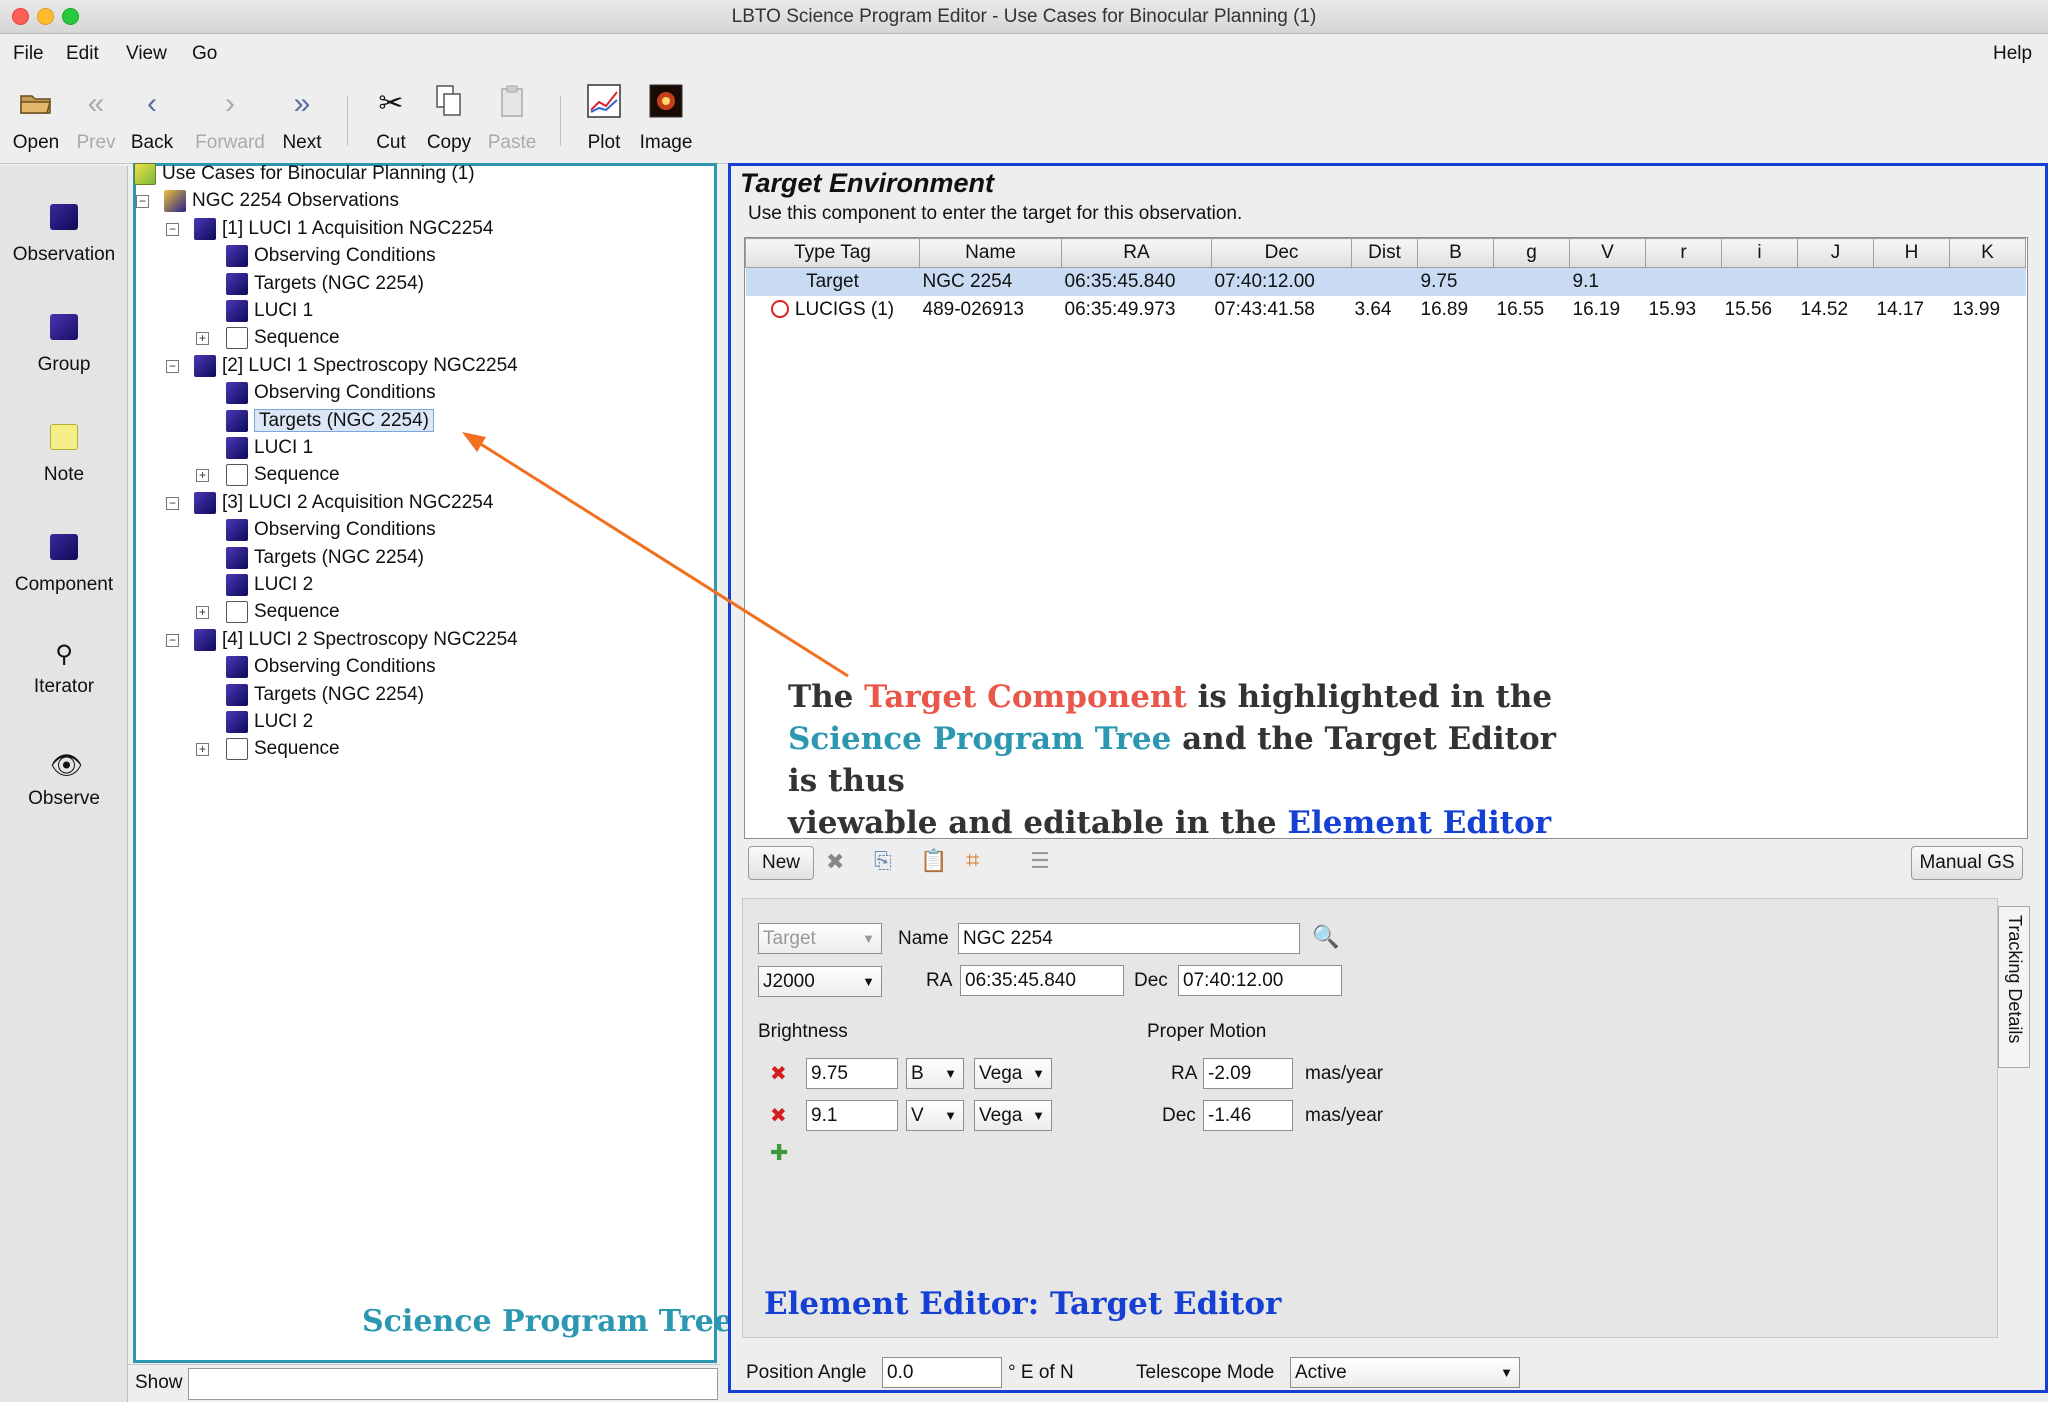 Image resolution: width=2048 pixels, height=1402 pixels. I want to click on annotation-segment: is highlighted in the, so click(1369, 697).